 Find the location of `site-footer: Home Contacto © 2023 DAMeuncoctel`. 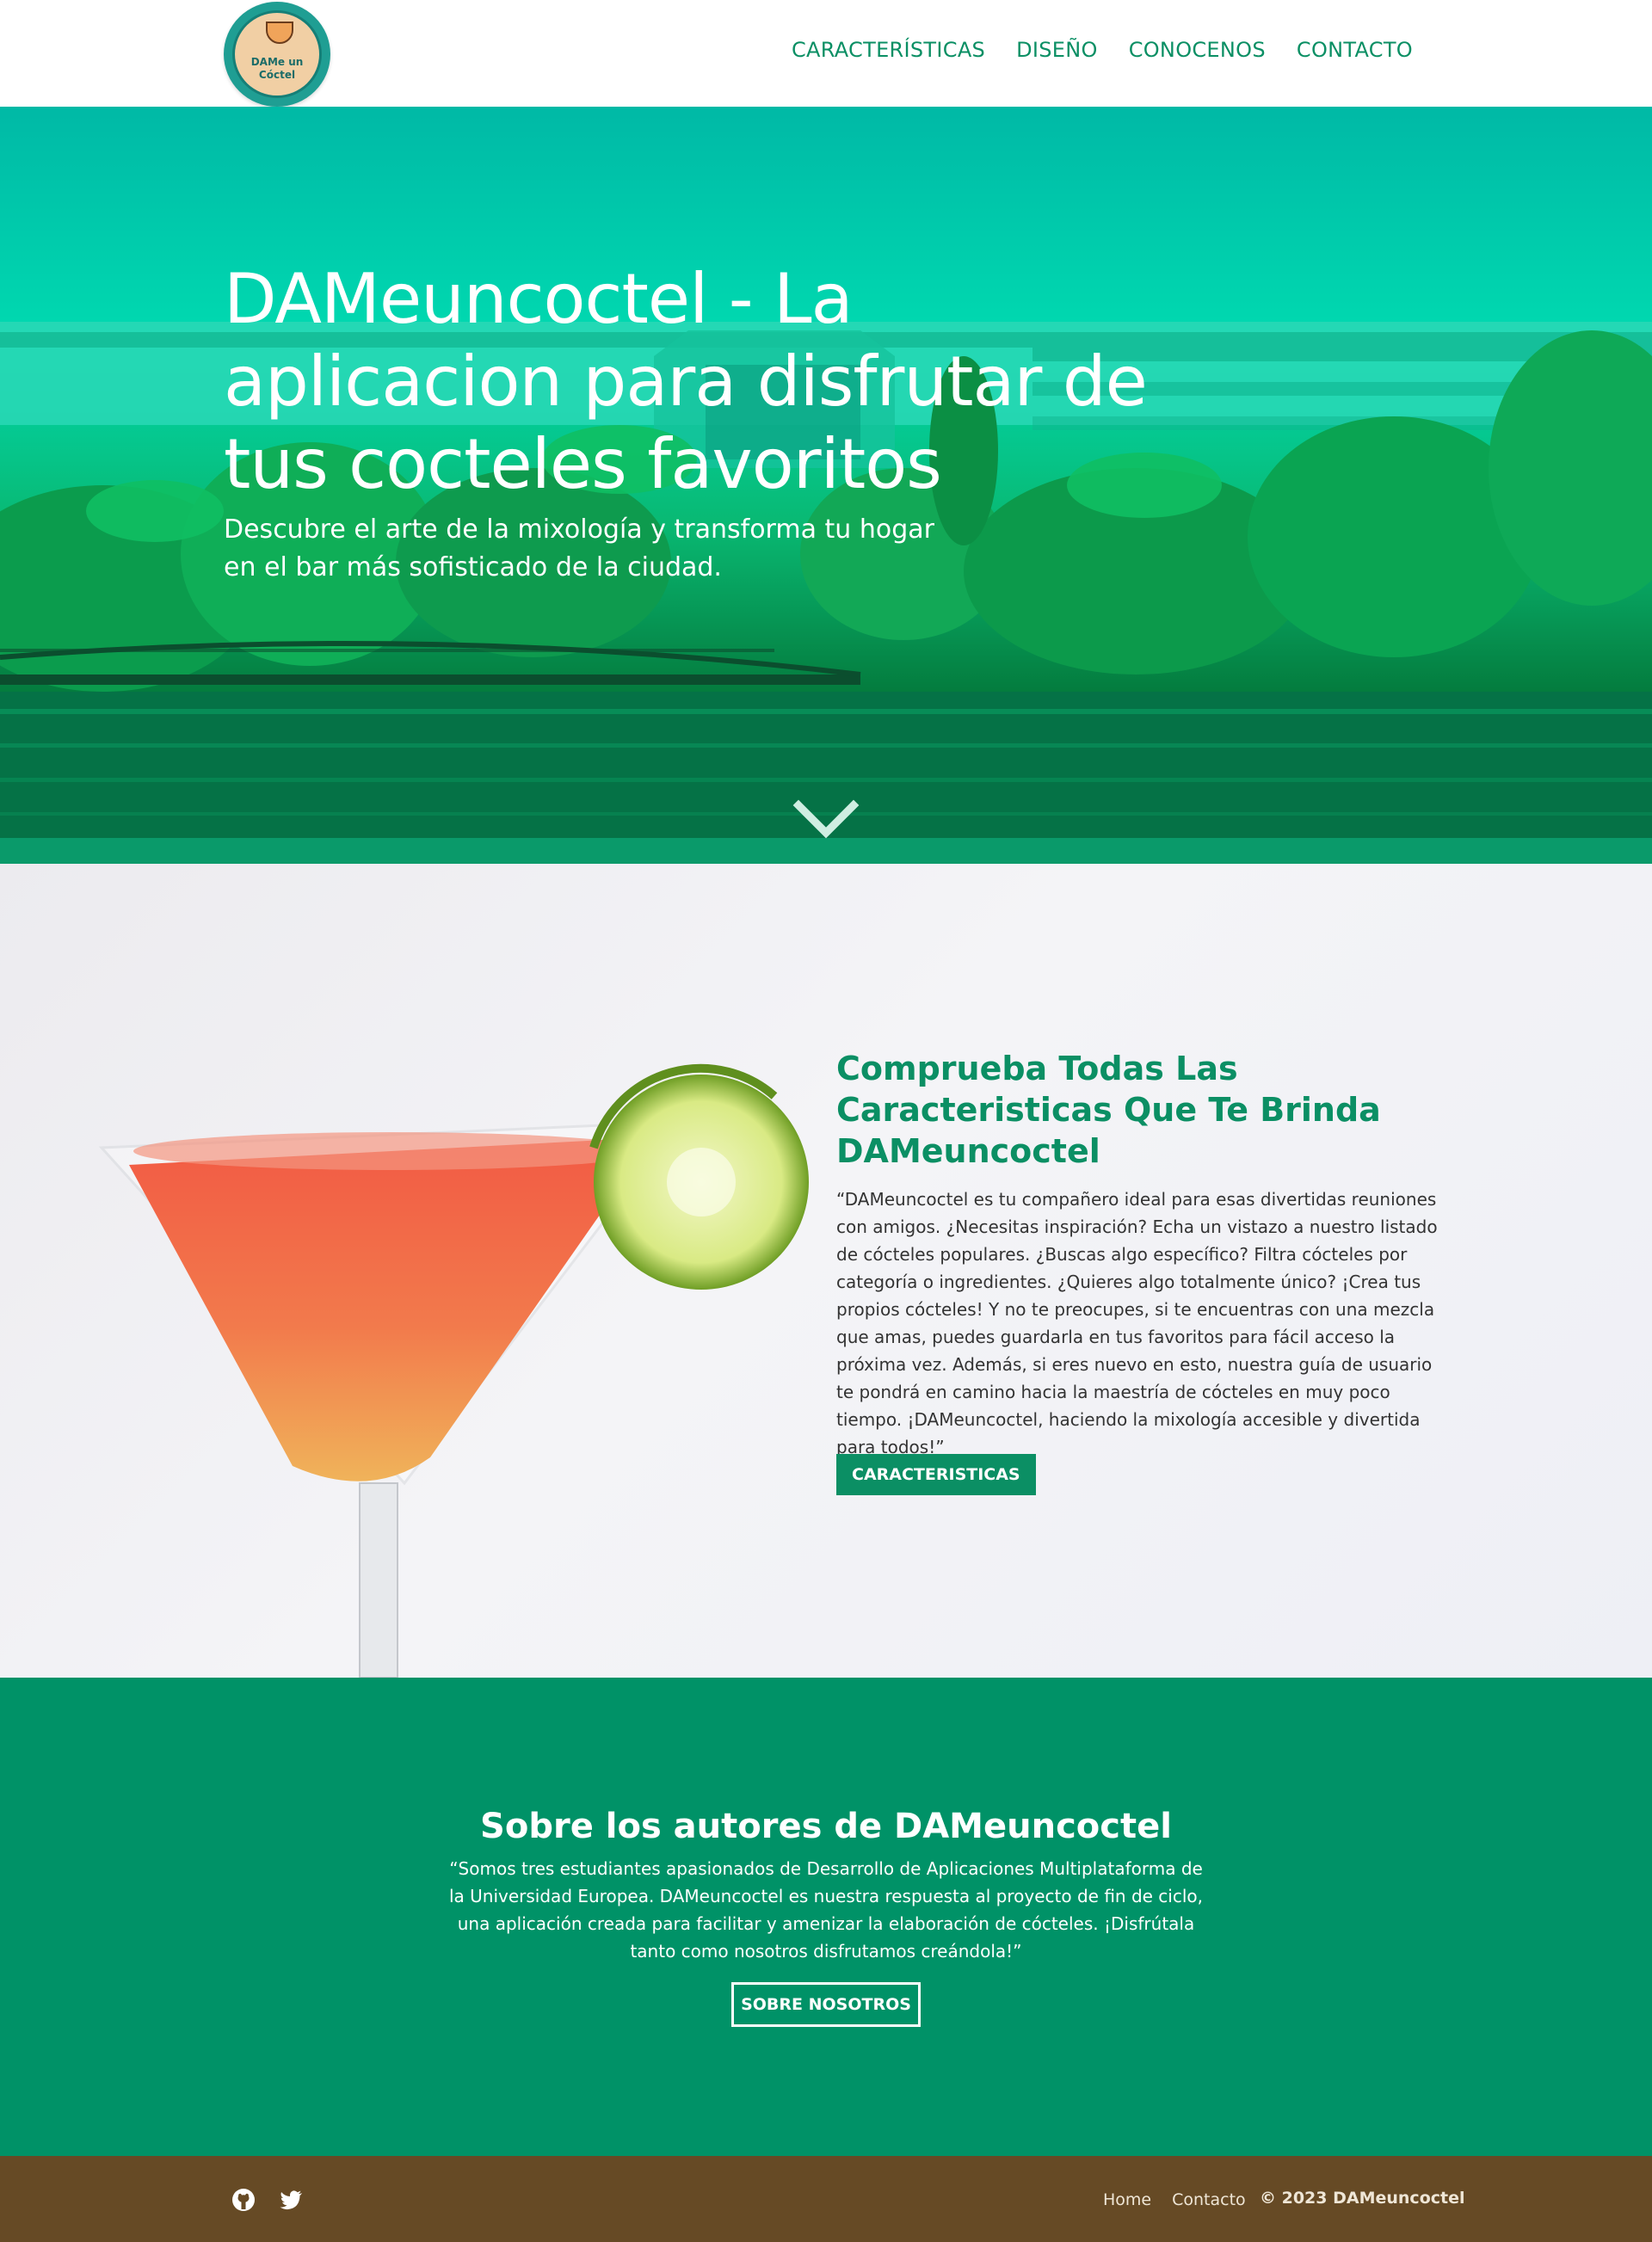

site-footer: Home Contacto © 2023 DAMeuncoctel is located at coordinates (826, 2199).